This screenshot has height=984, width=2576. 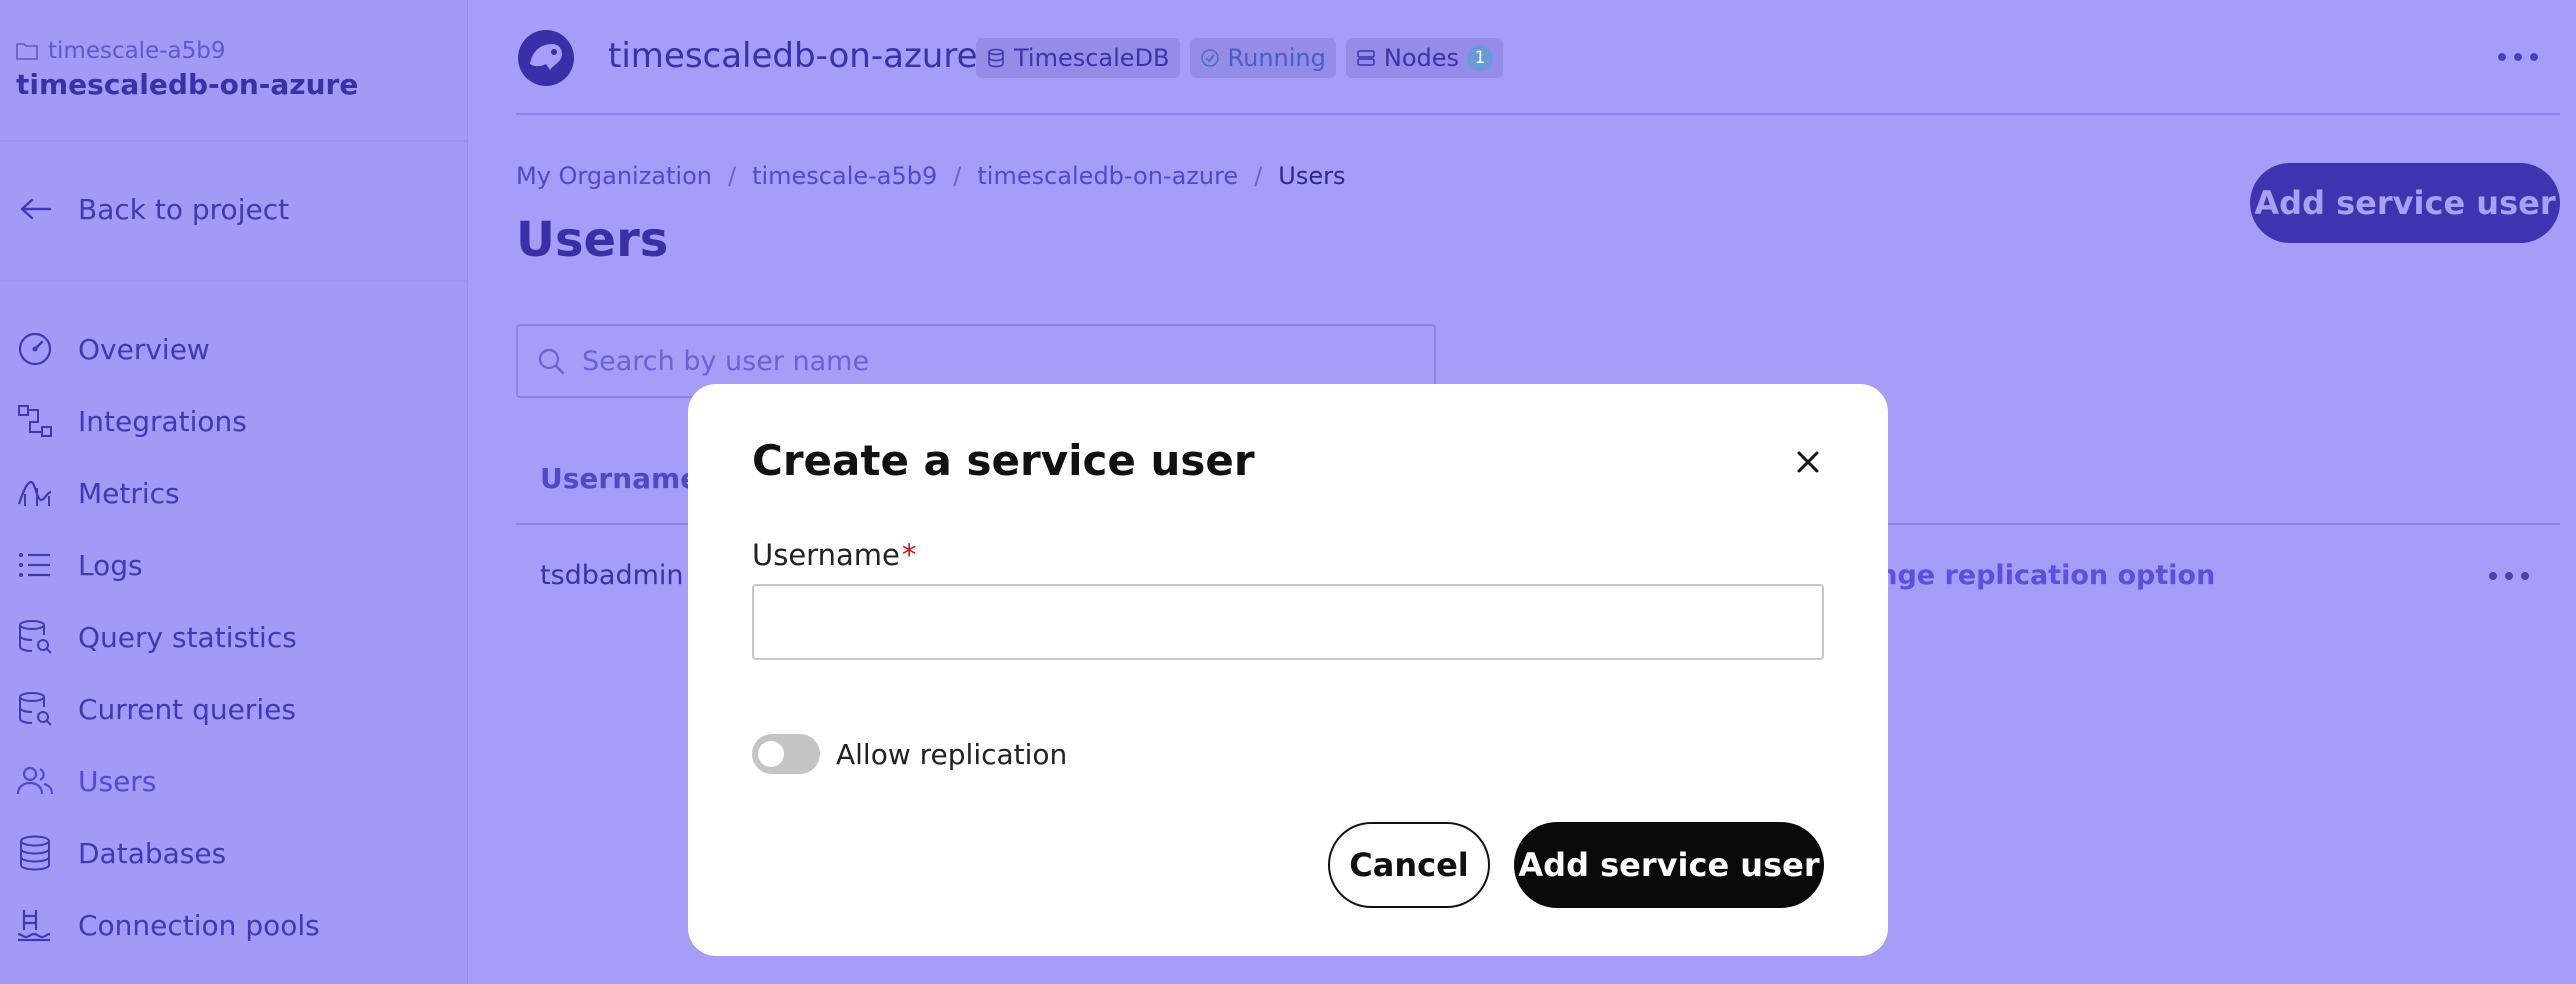 What do you see at coordinates (27, 51) in the screenshot?
I see `folder-icon` at bounding box center [27, 51].